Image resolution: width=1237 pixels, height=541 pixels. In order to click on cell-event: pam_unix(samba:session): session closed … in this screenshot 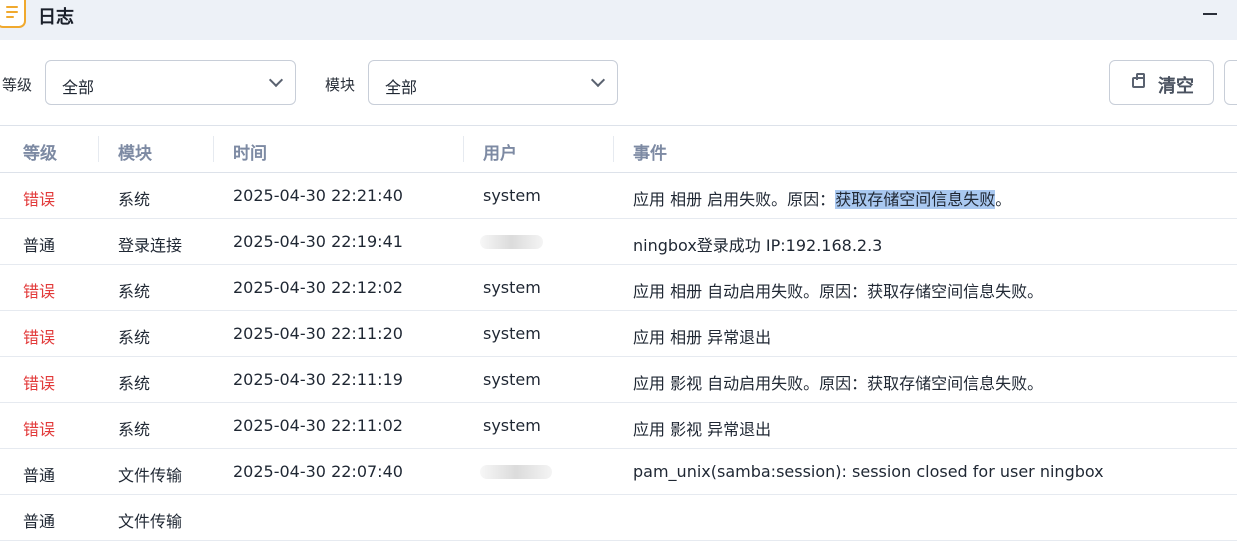, I will do `click(868, 471)`.